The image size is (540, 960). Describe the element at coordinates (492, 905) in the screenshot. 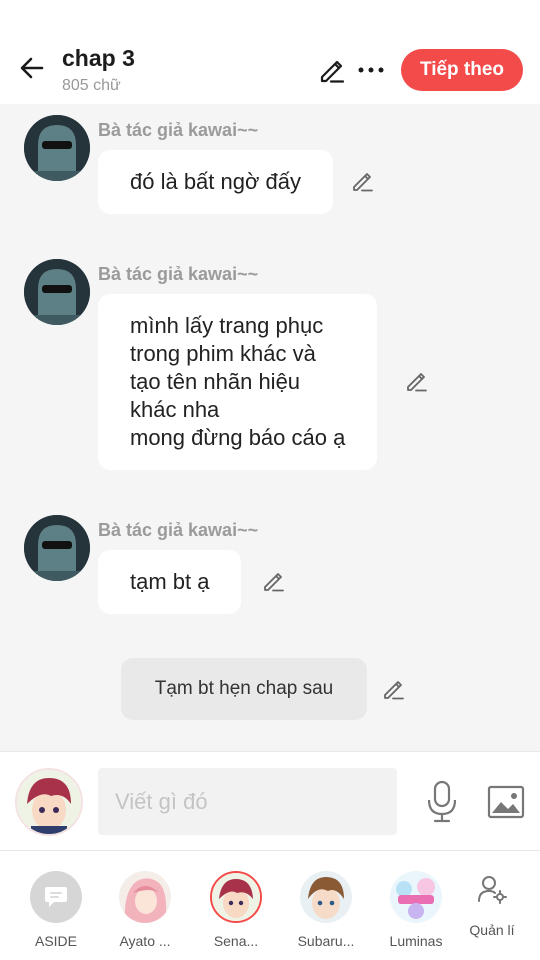

I see `manage-characters-button: Quản lí` at that location.